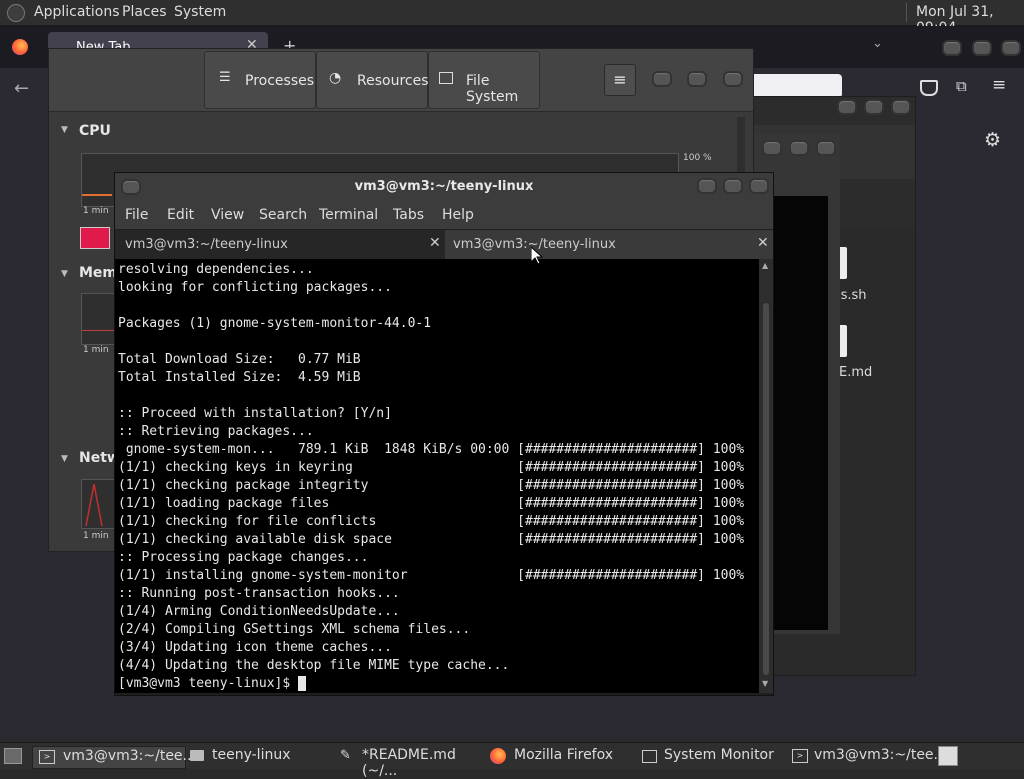 This screenshot has height=779, width=1024. I want to click on tab-resources: ◔ Resources, so click(372, 80).